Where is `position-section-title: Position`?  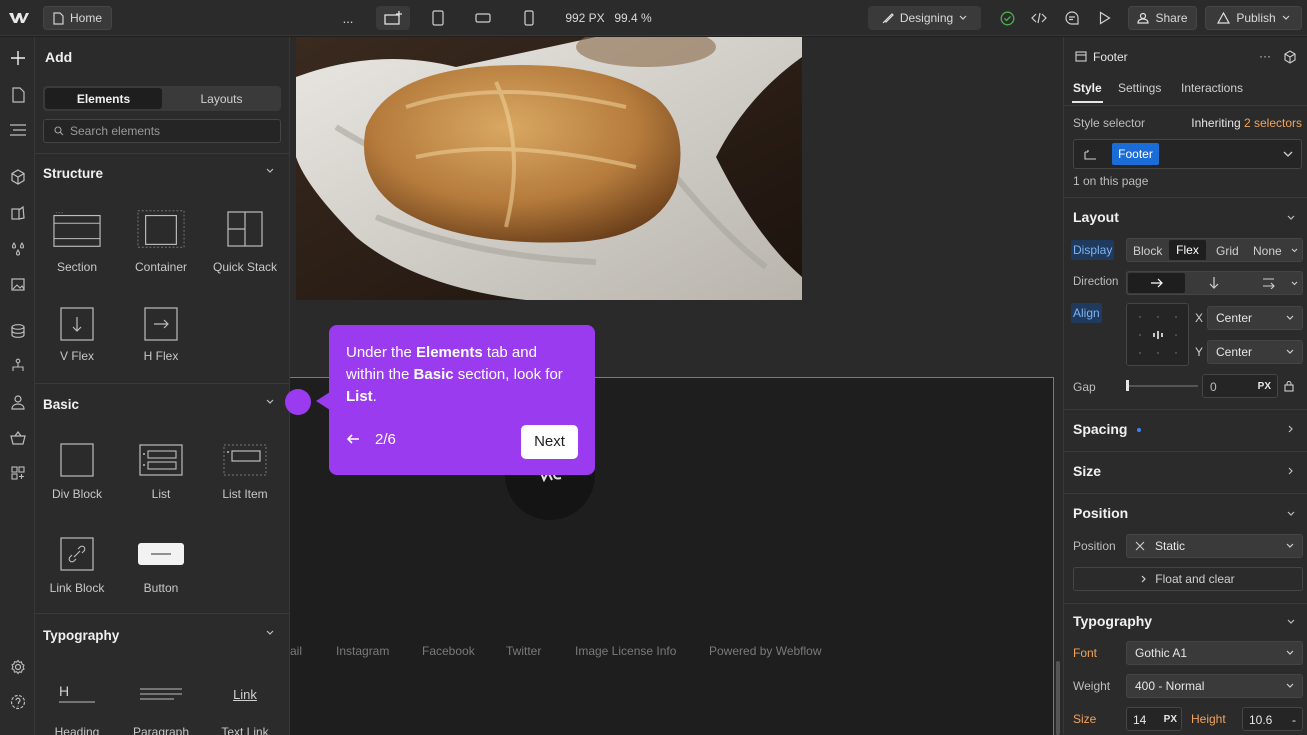
position-section-title: Position is located at coordinates (1100, 513).